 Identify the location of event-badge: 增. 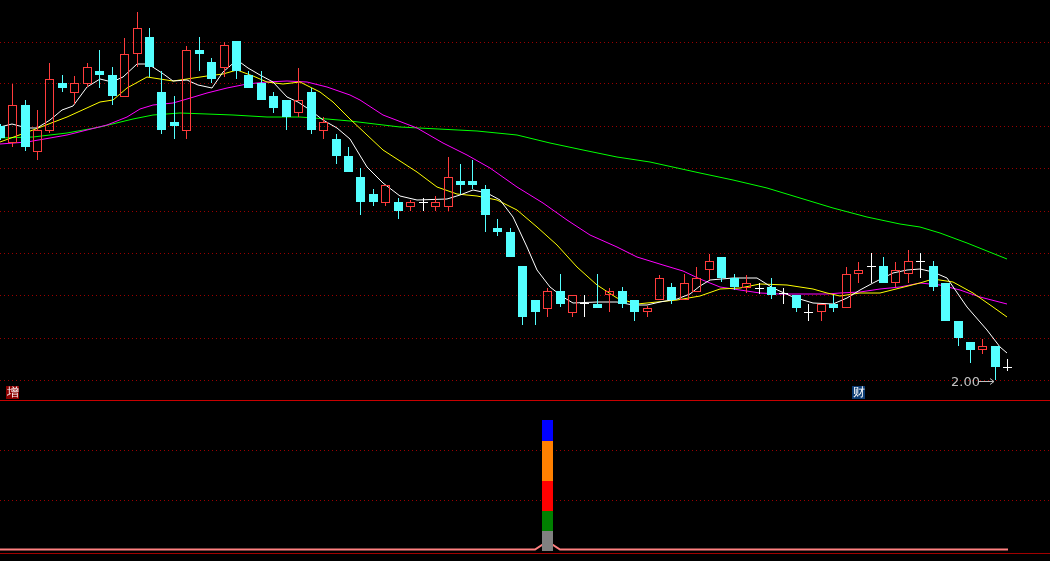
(12, 392).